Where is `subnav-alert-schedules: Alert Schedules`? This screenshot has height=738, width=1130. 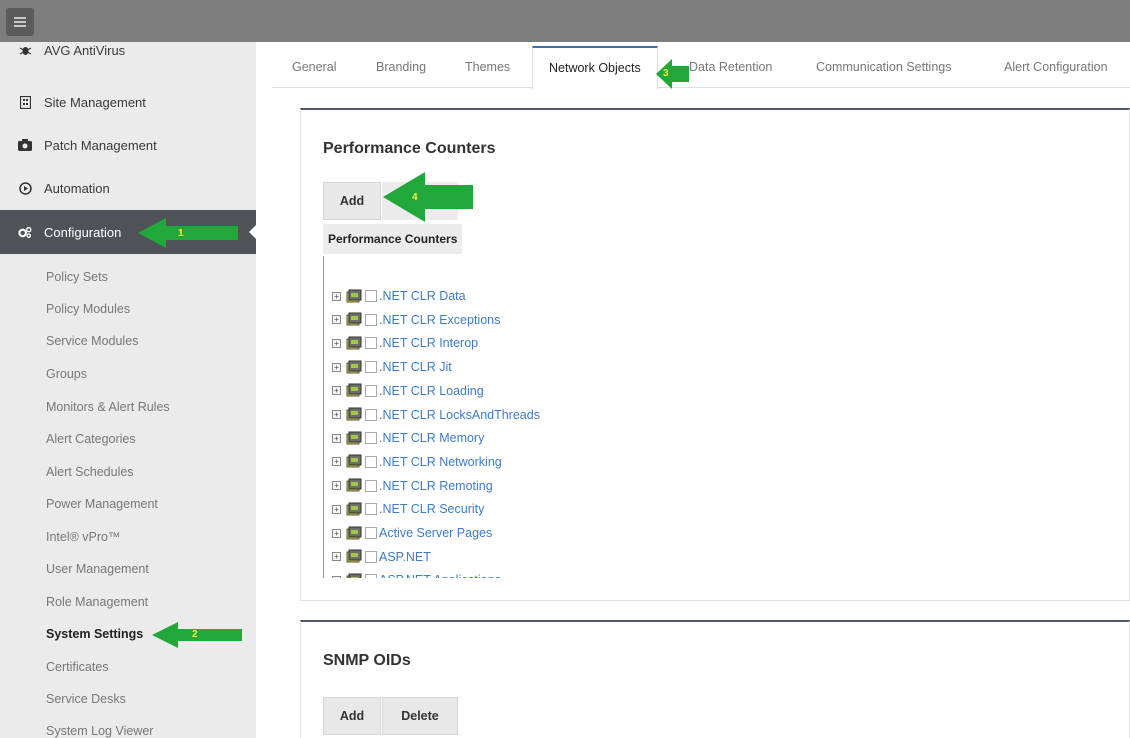
subnav-alert-schedules: Alert Schedules is located at coordinates (90, 472).